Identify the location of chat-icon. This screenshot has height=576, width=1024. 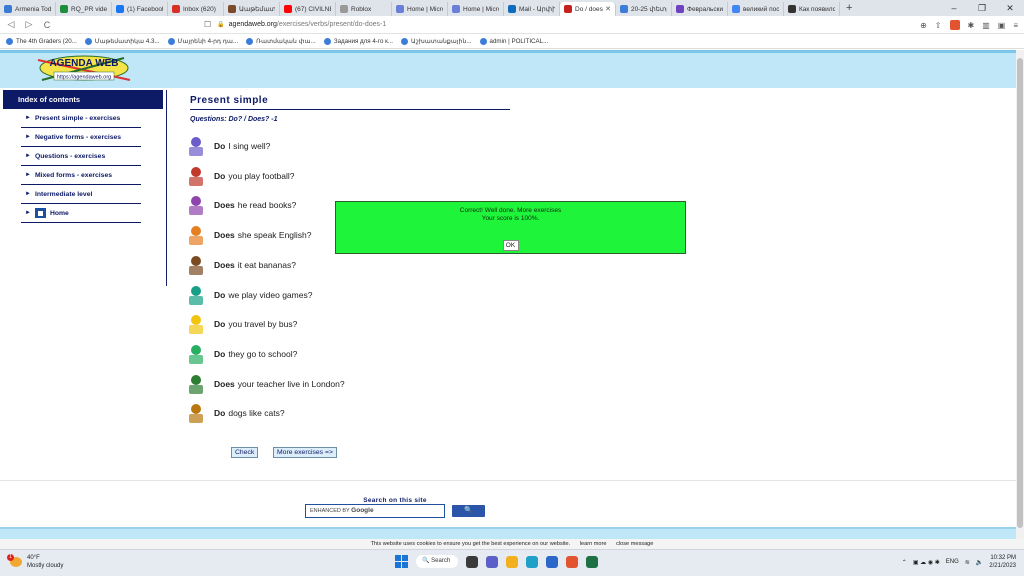
(492, 561).